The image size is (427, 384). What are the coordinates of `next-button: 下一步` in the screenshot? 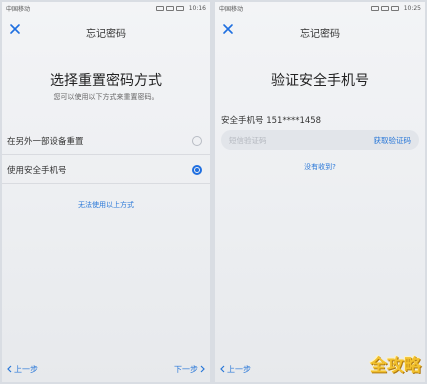 It's located at (190, 369).